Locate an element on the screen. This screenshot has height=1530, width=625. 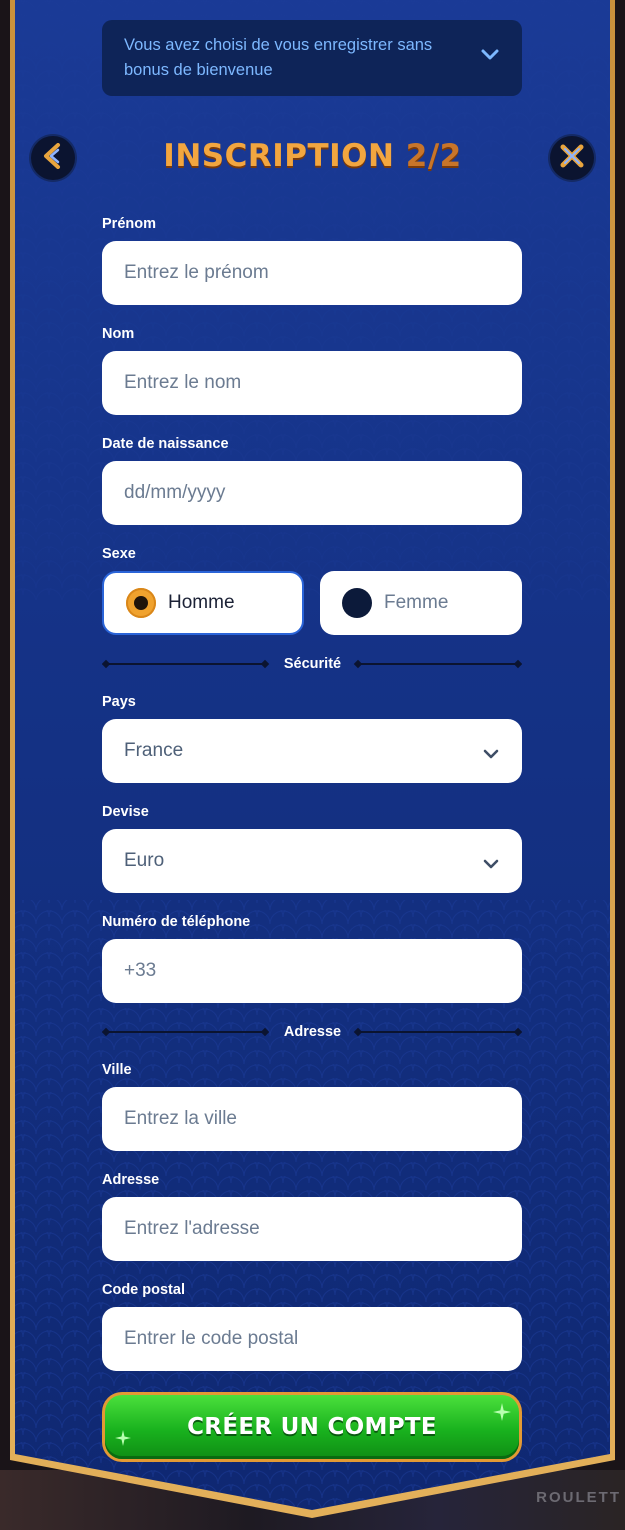
birth-date-label: Date de naissance is located at coordinates (165, 444).